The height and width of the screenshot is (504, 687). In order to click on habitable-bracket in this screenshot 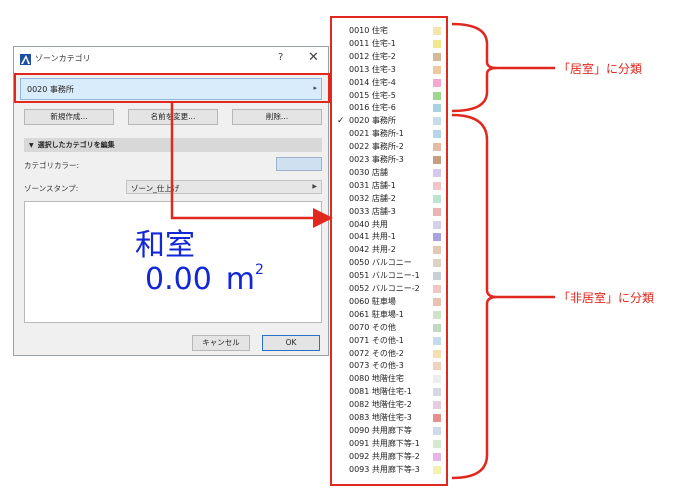, I will do `click(474, 67)`.